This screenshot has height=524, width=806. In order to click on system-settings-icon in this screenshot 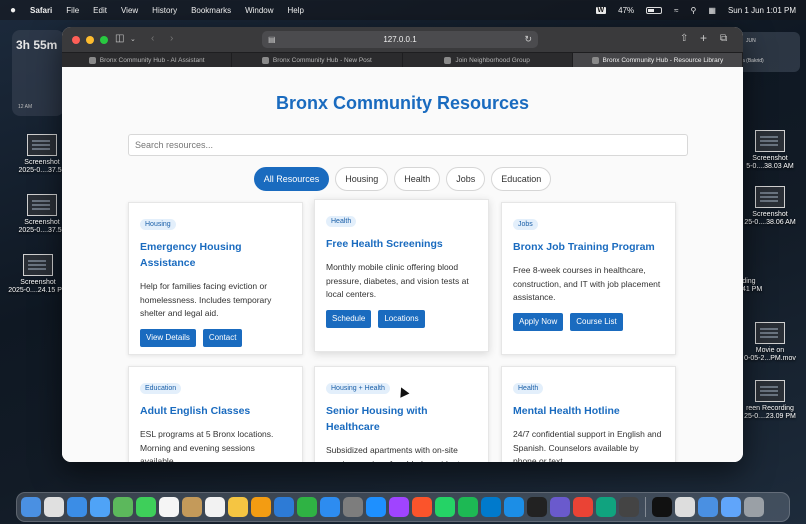, I will do `click(353, 507)`.